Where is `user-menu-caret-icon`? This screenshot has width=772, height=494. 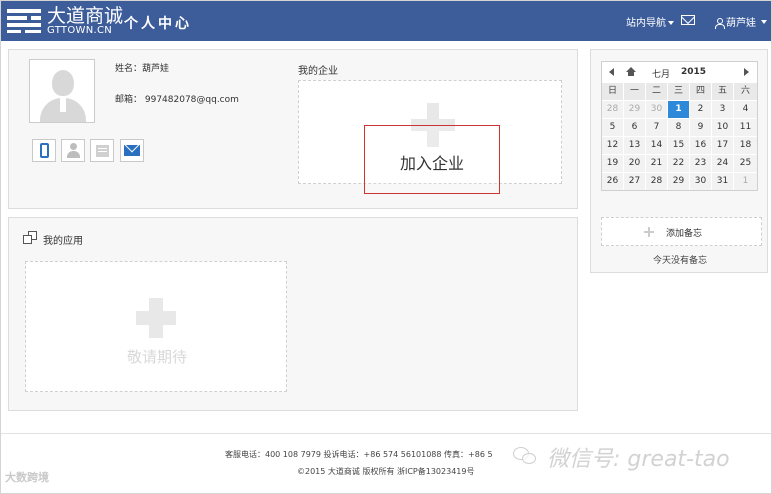
user-menu-caret-icon is located at coordinates (764, 22).